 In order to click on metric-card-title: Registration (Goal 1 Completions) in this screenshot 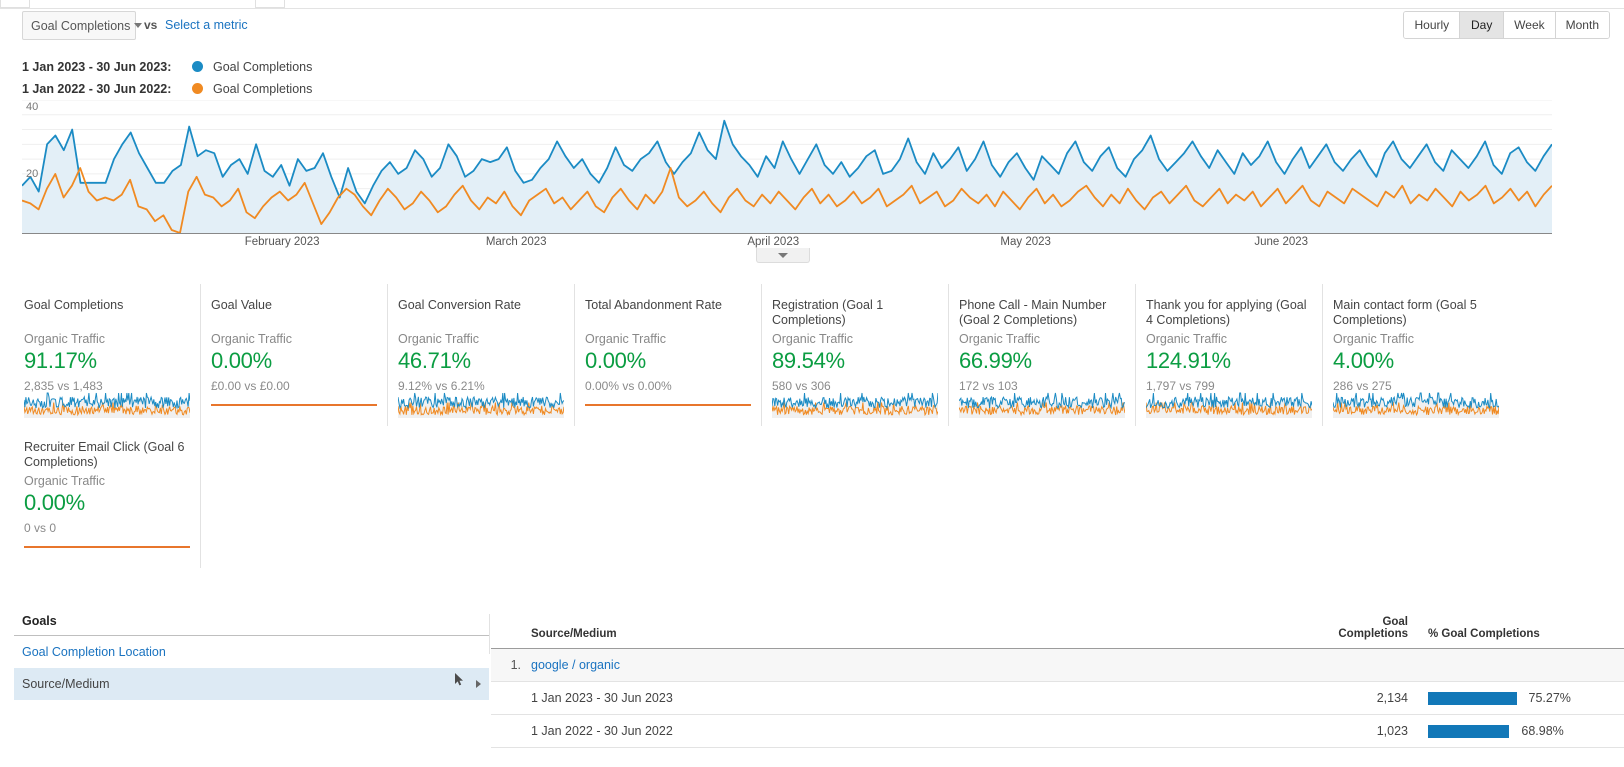, I will do `click(828, 312)`.